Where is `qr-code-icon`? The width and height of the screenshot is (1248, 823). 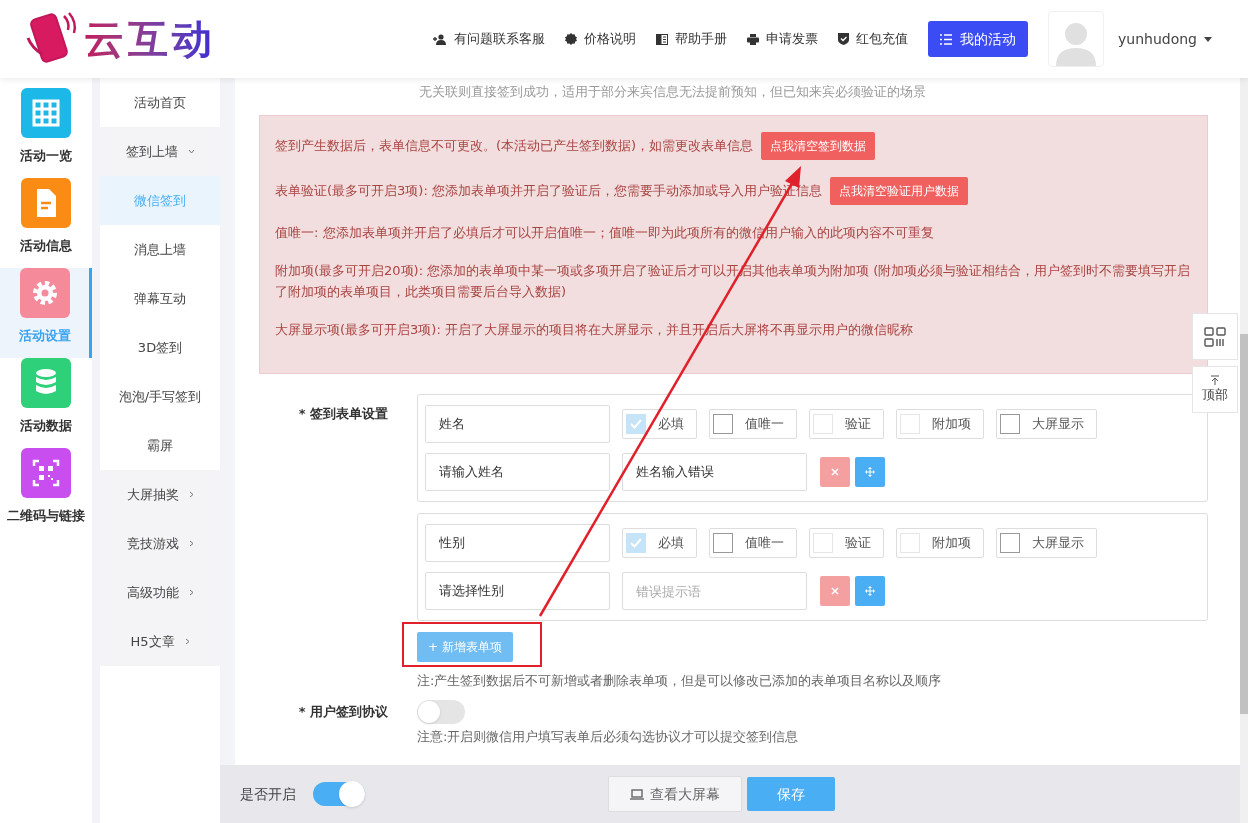 qr-code-icon is located at coordinates (1215, 336).